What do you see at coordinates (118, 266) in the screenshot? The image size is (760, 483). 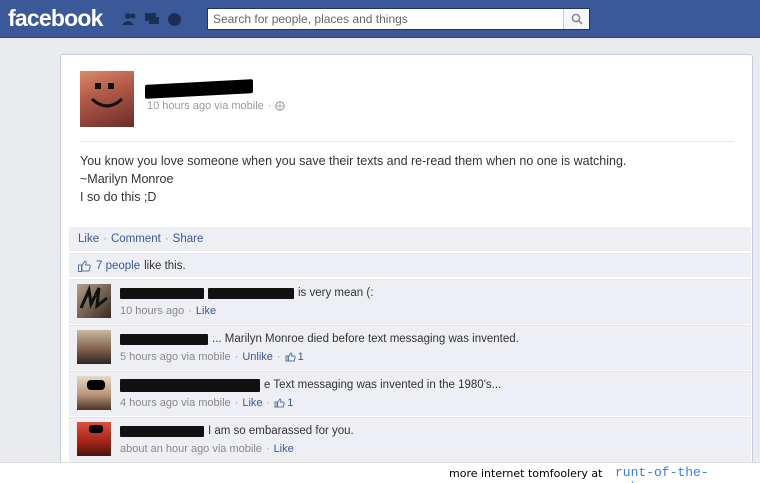 I see `likers-link: 7 people` at bounding box center [118, 266].